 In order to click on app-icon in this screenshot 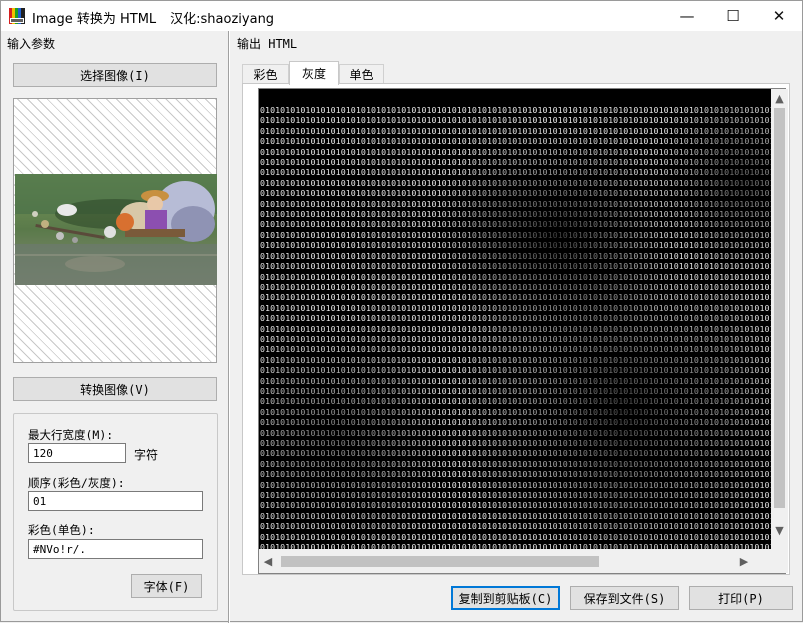, I will do `click(17, 16)`.